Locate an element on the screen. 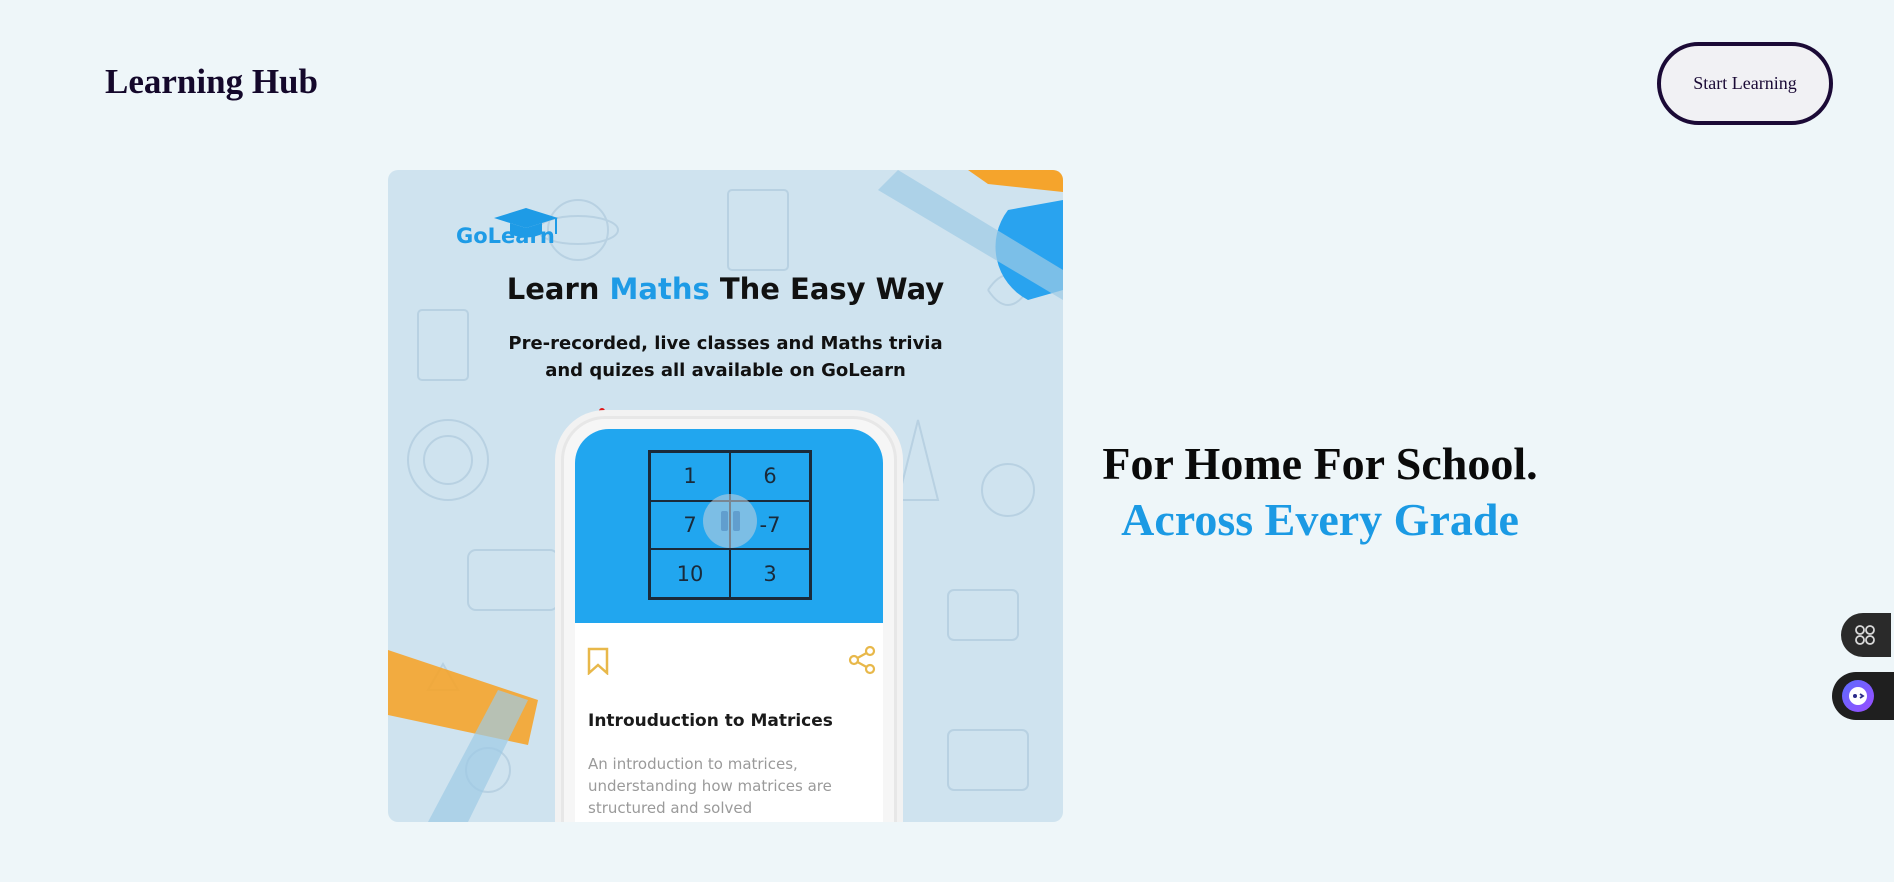 This screenshot has height=882, width=1894. apps-widget-button is located at coordinates (1866, 635).